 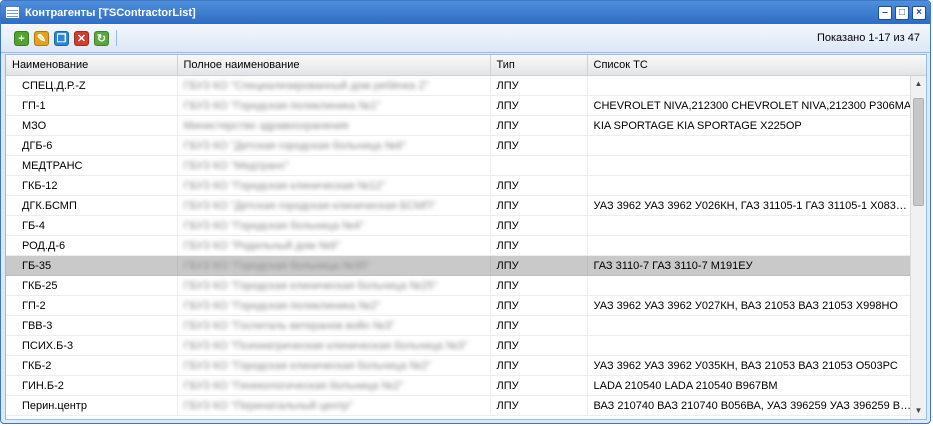 I want to click on cell-name: РОД.Д-6, so click(x=92, y=245).